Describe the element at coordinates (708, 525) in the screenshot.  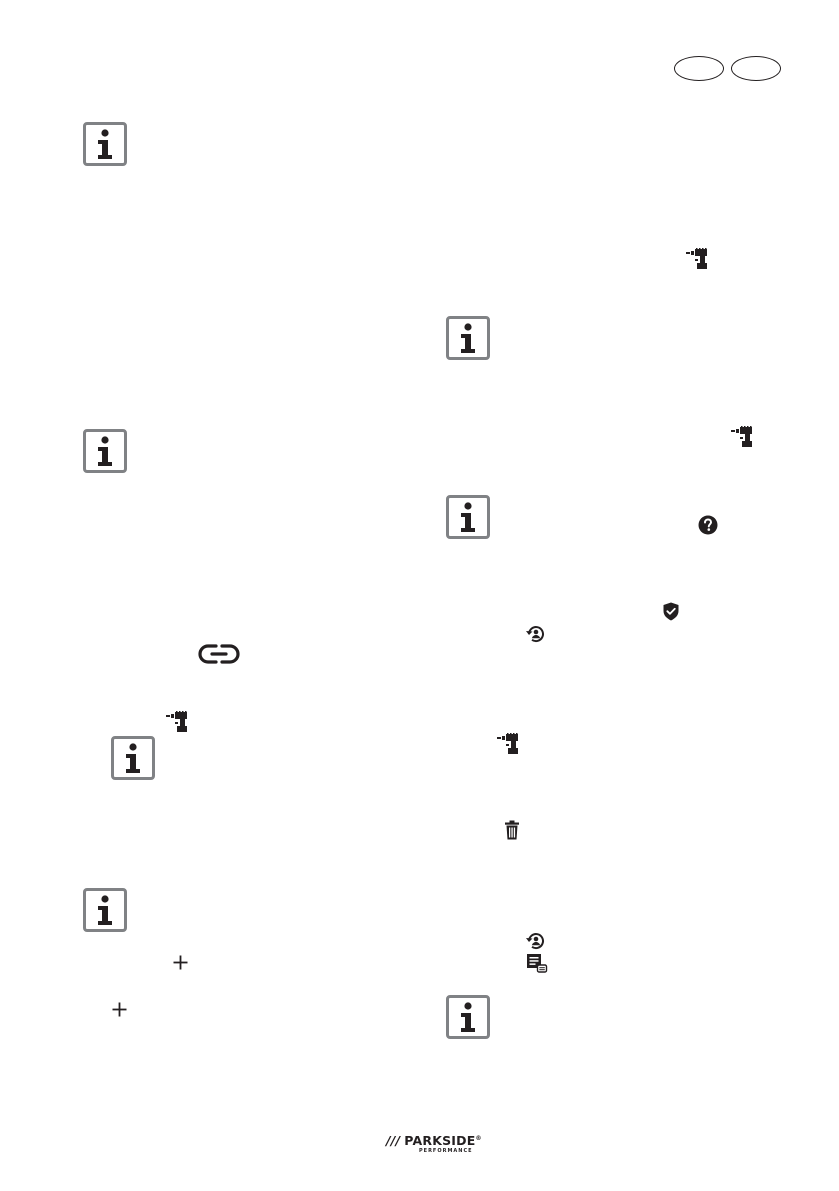
I see `help-icon` at that location.